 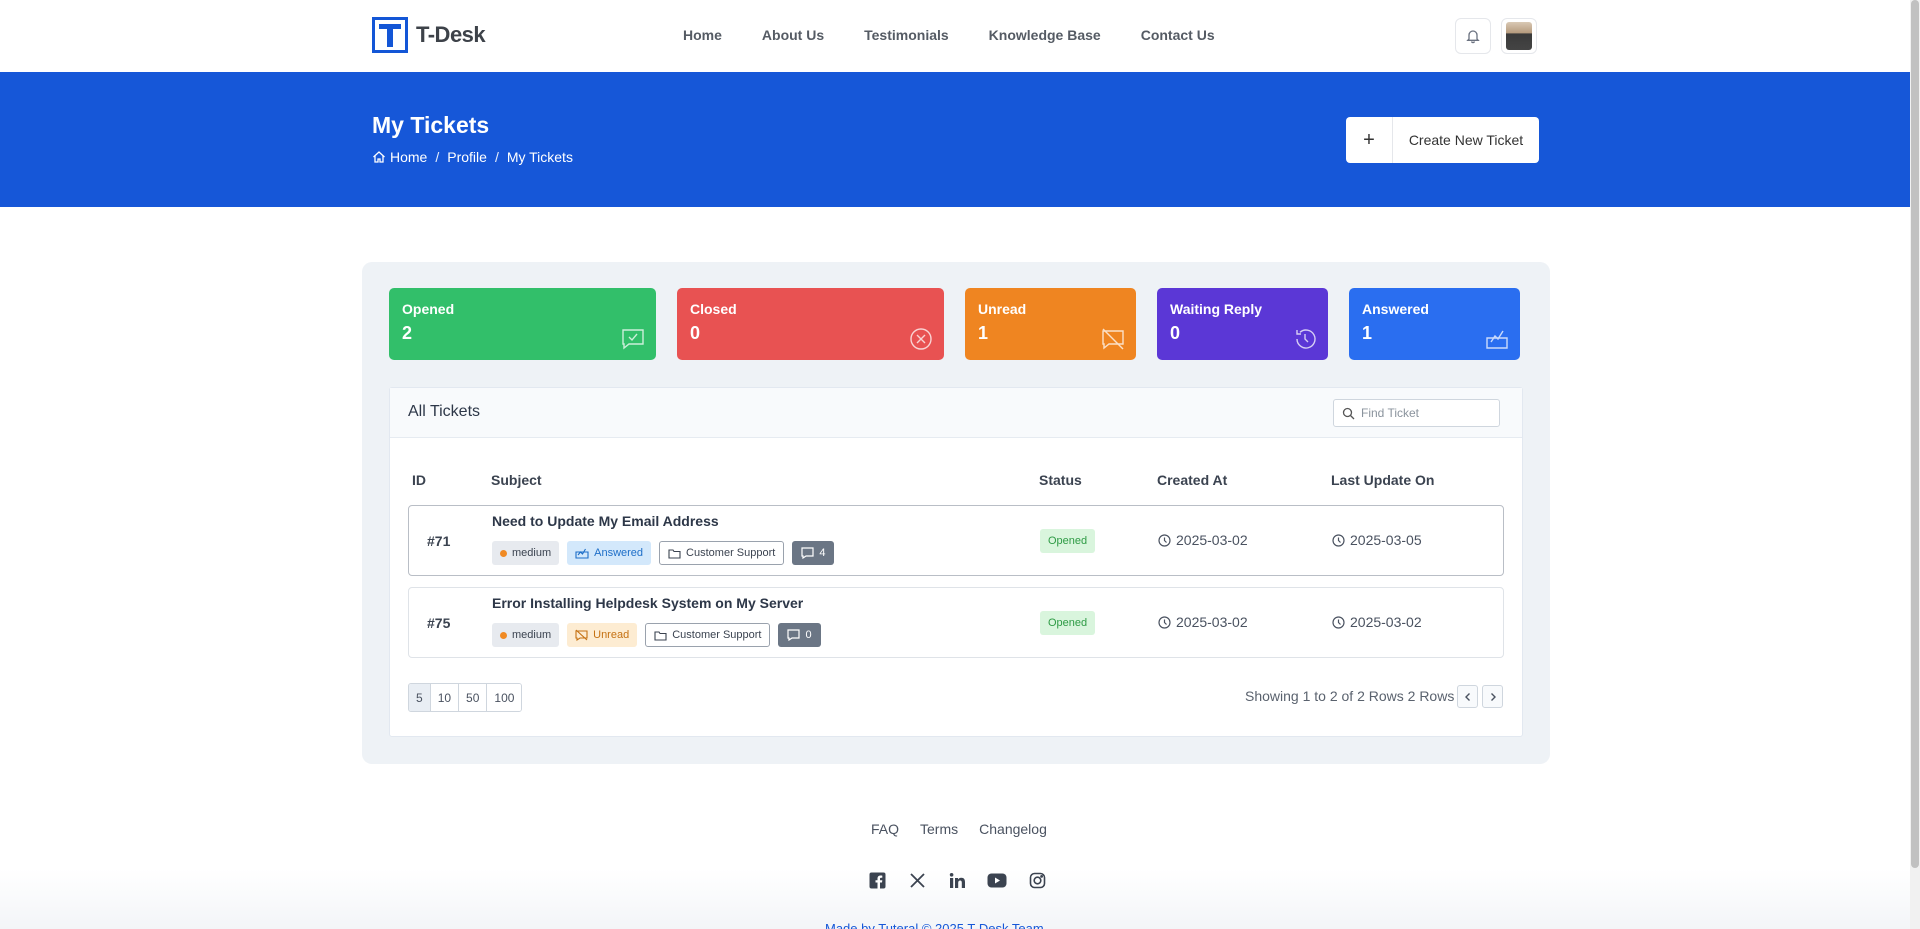 I want to click on stat-card-closed: Closed 0, so click(x=810, y=324).